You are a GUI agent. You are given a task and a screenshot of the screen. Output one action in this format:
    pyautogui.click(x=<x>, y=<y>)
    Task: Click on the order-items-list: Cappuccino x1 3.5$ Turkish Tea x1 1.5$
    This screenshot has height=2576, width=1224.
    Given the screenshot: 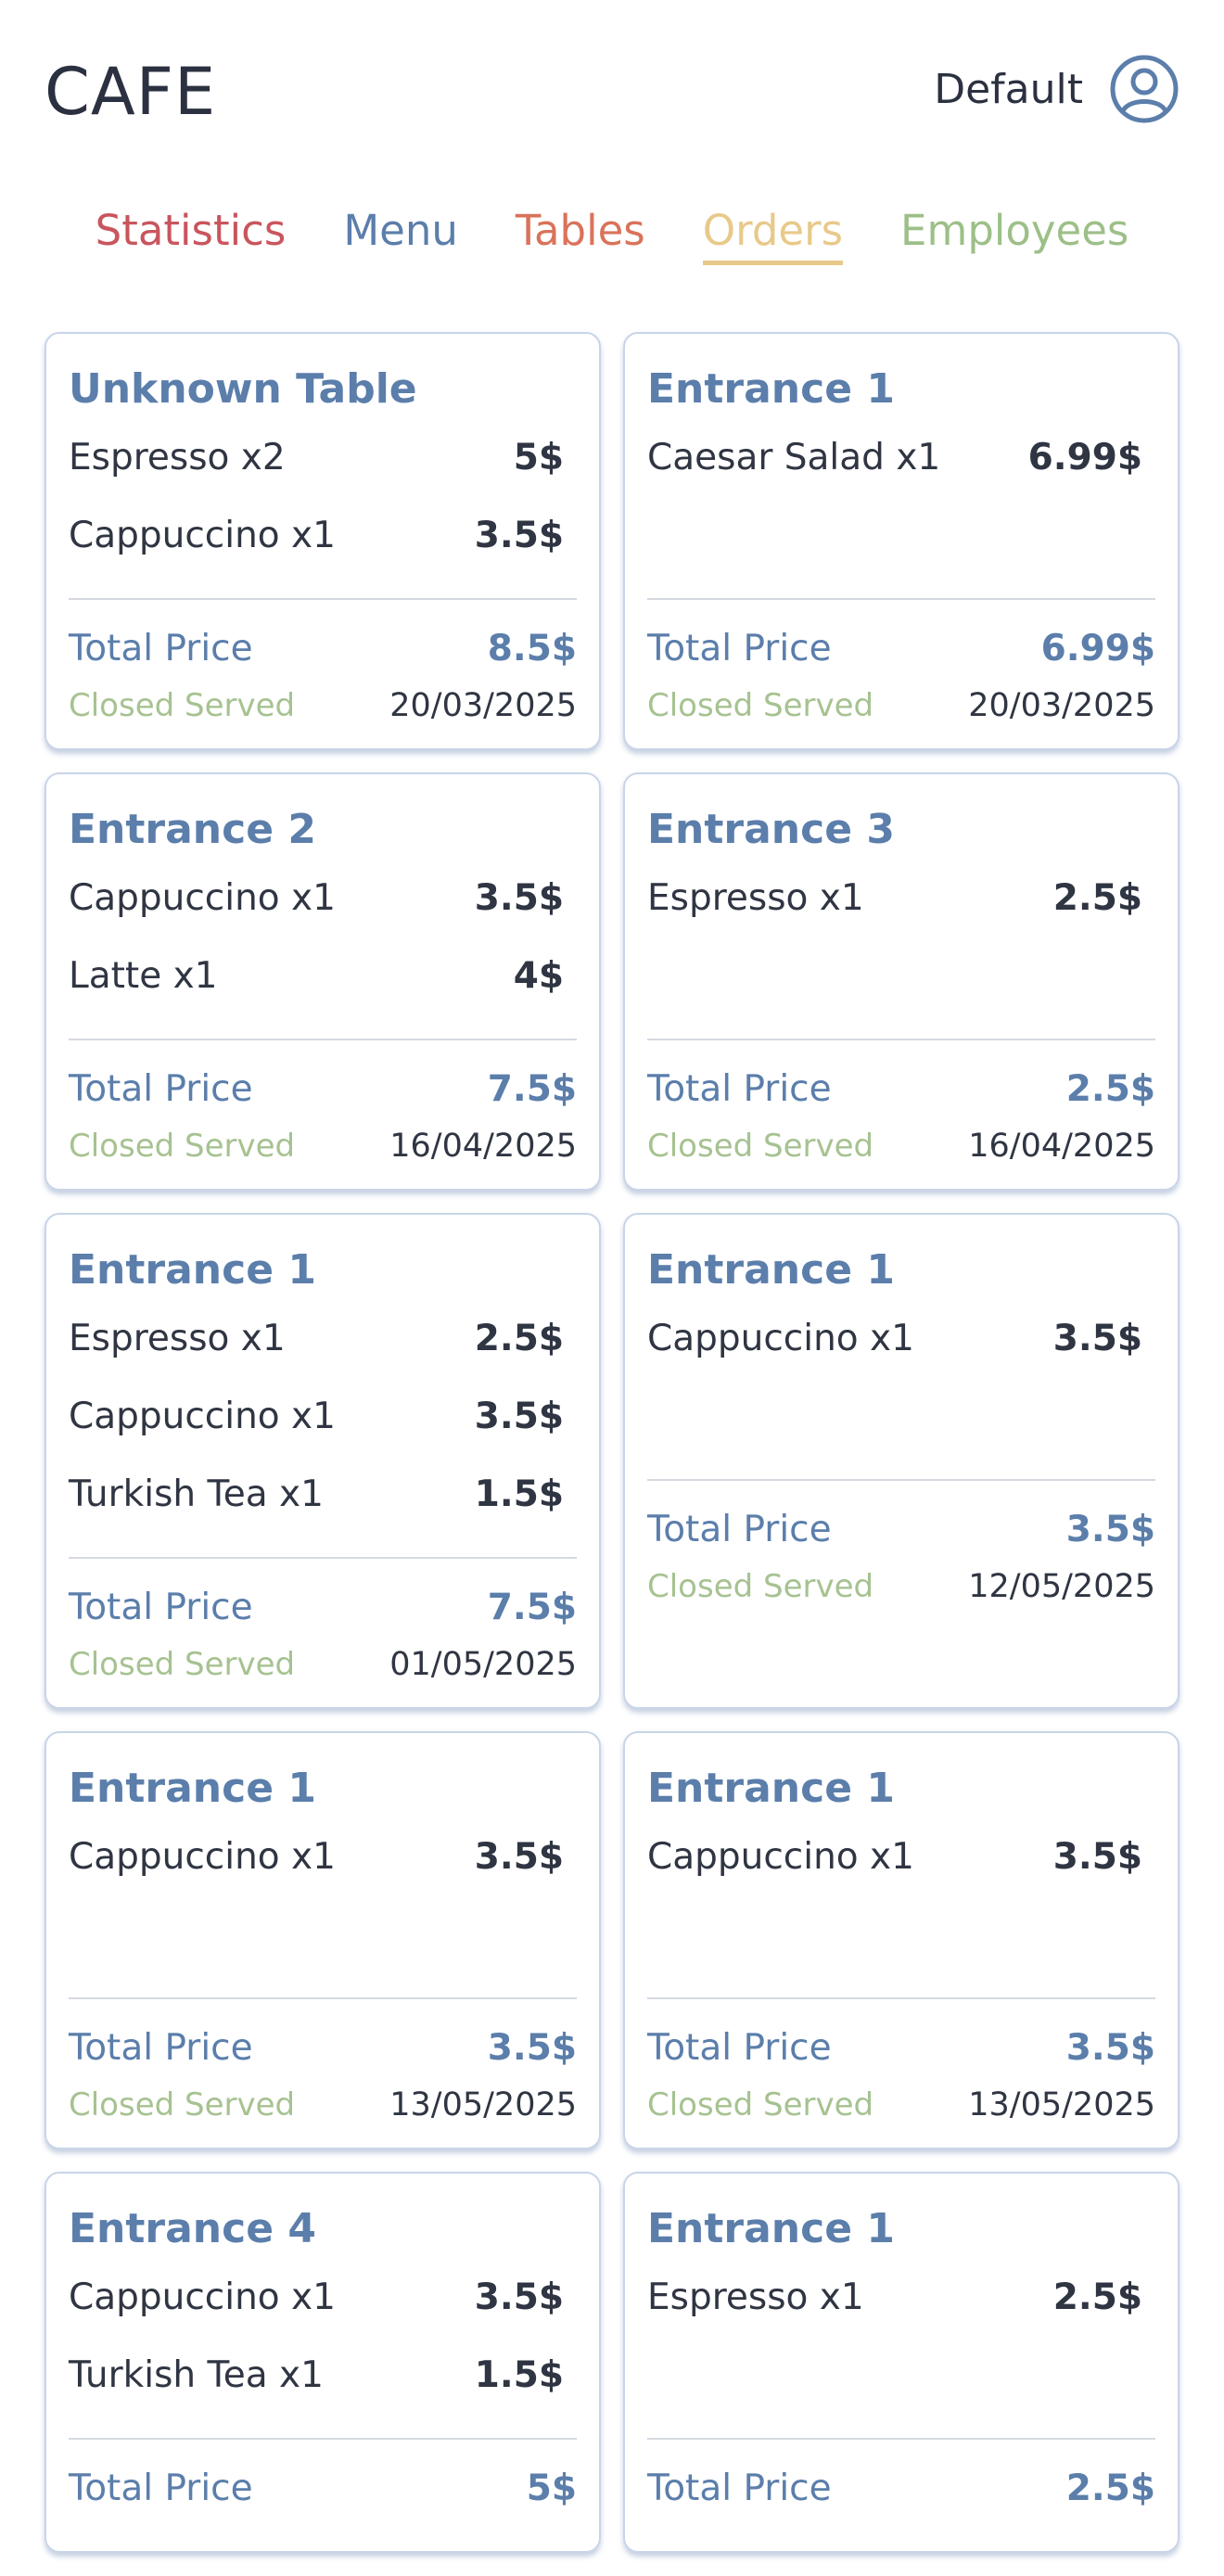 What is the action you would take?
    pyautogui.click(x=323, y=2337)
    